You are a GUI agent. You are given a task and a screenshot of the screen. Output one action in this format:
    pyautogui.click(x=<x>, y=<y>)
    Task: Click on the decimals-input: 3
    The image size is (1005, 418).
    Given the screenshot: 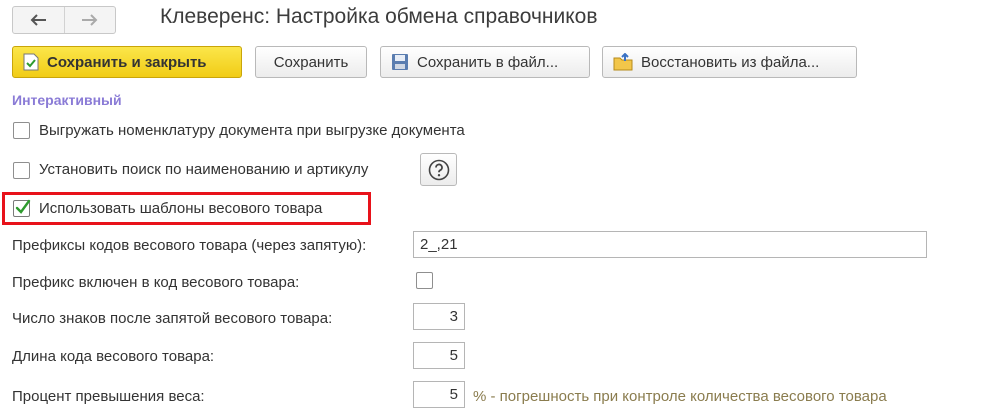 What is the action you would take?
    pyautogui.click(x=439, y=316)
    